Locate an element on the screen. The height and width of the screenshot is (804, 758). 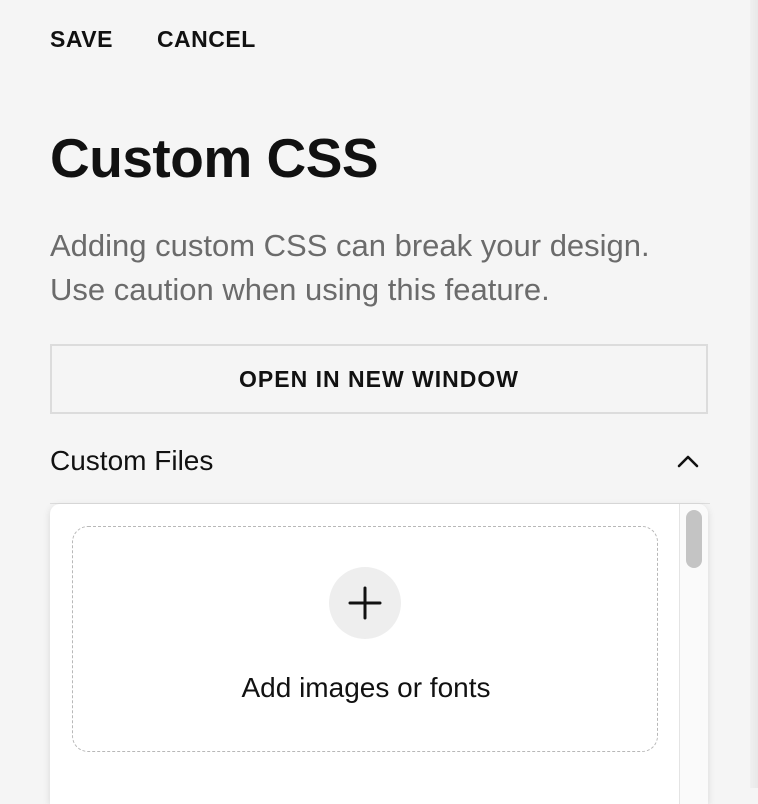
panel-edge is located at coordinates (754, 394).